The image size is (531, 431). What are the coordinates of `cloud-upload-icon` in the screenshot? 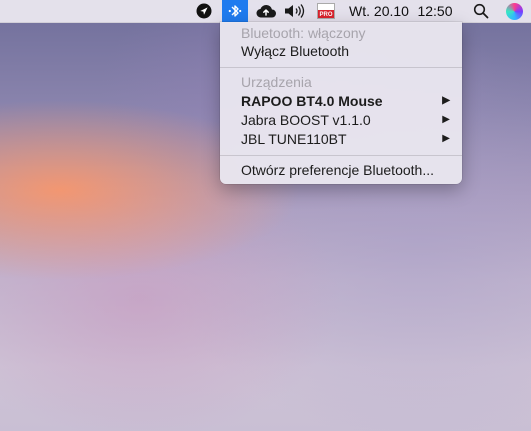 It's located at (266, 11).